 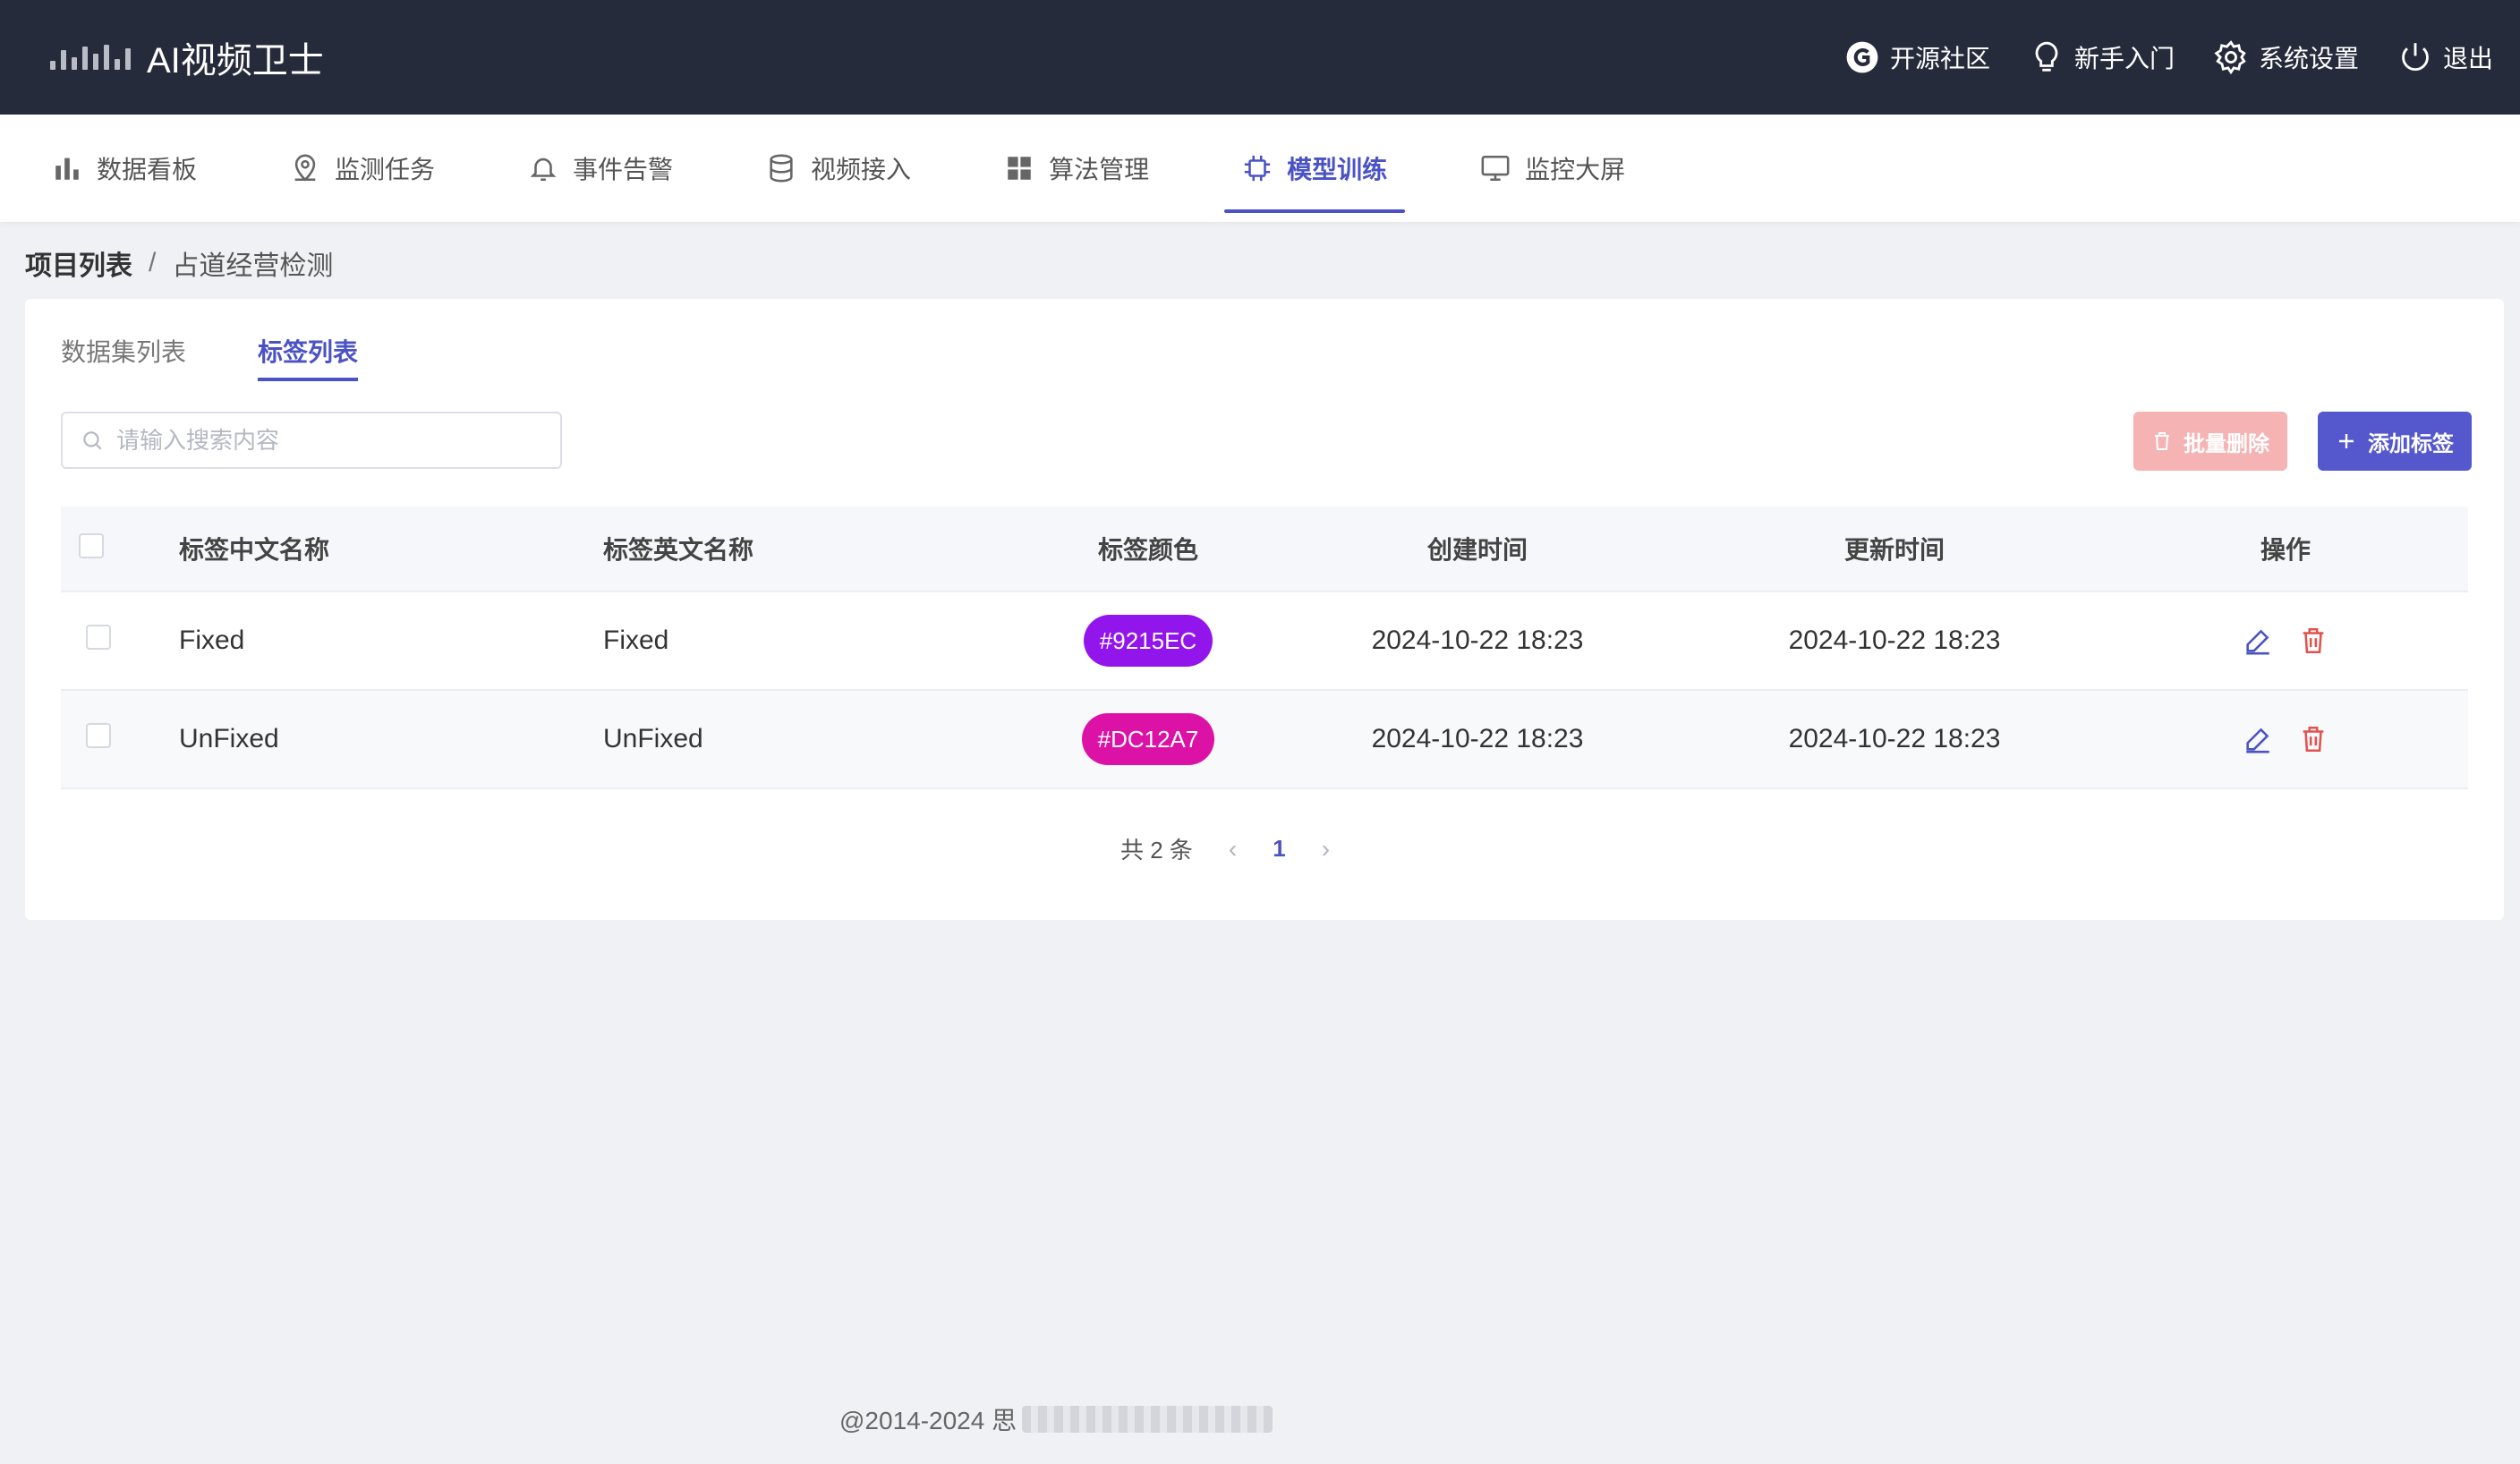 What do you see at coordinates (1894, 550) in the screenshot?
I see `column-header-updated: 更新时间` at bounding box center [1894, 550].